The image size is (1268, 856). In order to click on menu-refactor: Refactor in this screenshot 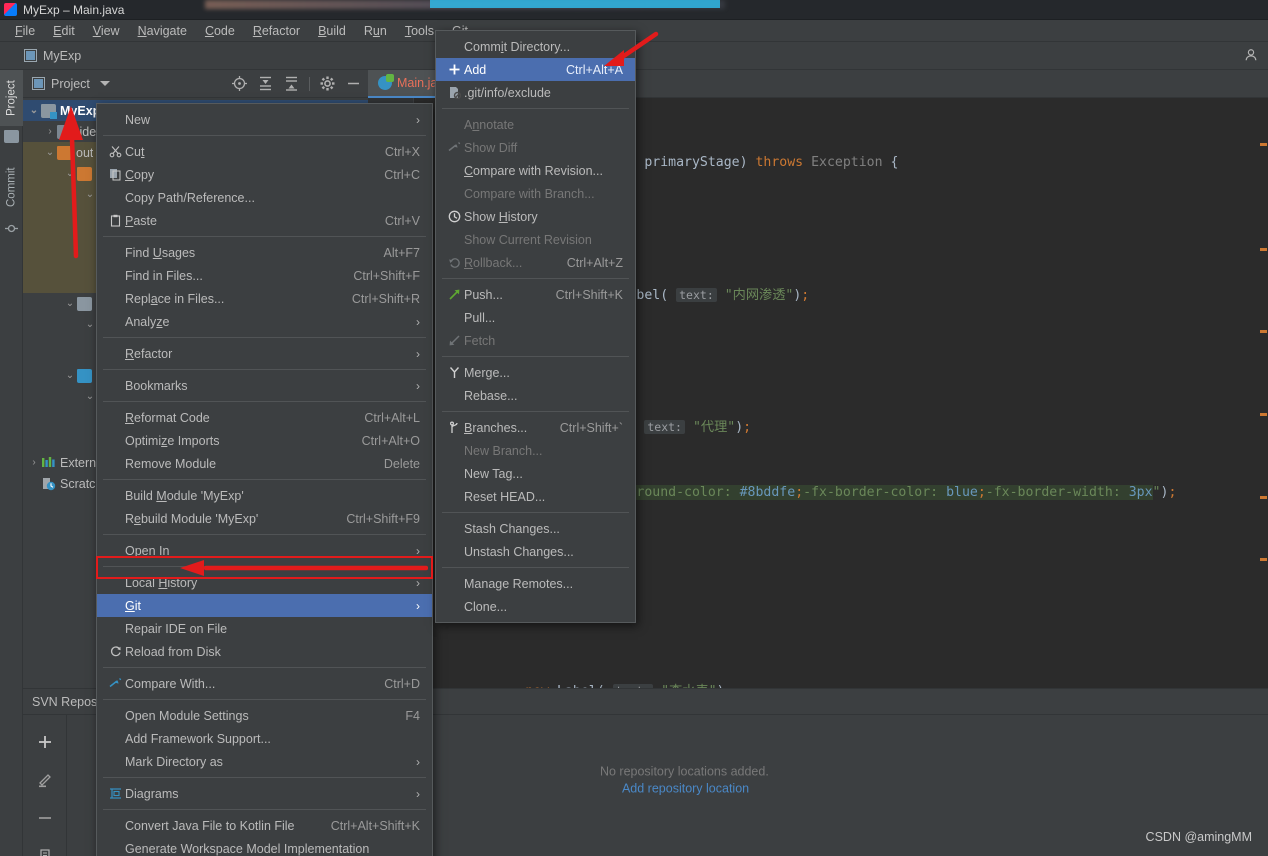, I will do `click(276, 31)`.